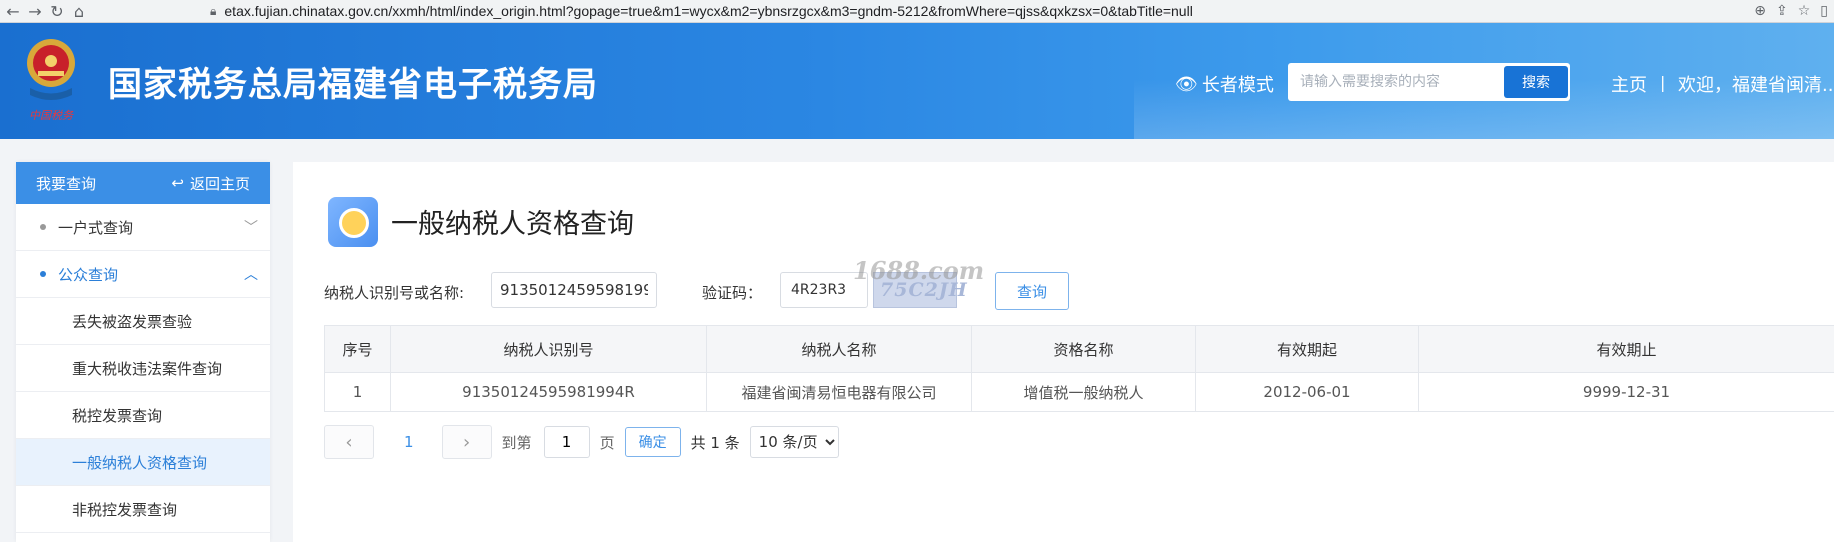 This screenshot has height=542, width=1834. What do you see at coordinates (143, 227) in the screenshot?
I see `sidebar-group-household-query: 一户式查询 ﹀` at bounding box center [143, 227].